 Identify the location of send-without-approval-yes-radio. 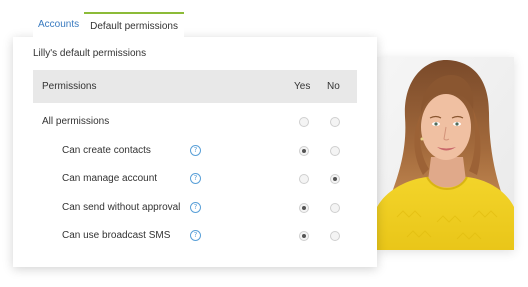
(304, 208).